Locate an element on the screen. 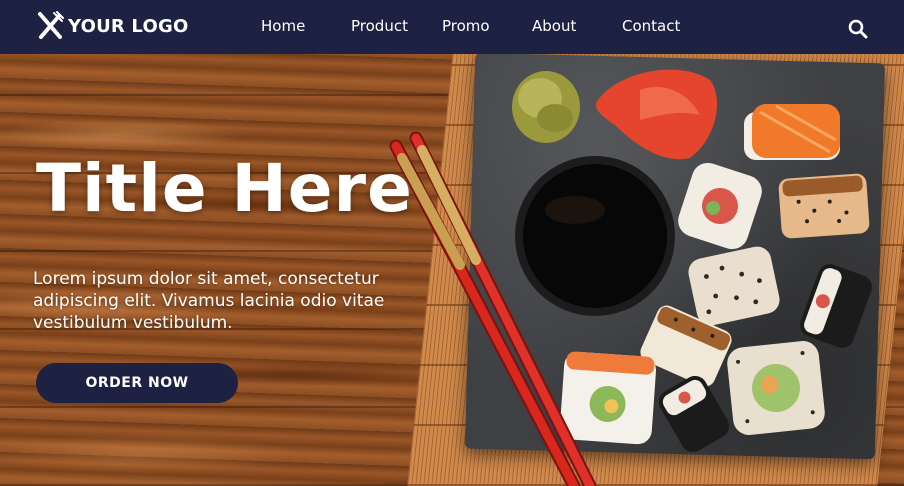 The width and height of the screenshot is (904, 486). nav-link-product: Product is located at coordinates (379, 26).